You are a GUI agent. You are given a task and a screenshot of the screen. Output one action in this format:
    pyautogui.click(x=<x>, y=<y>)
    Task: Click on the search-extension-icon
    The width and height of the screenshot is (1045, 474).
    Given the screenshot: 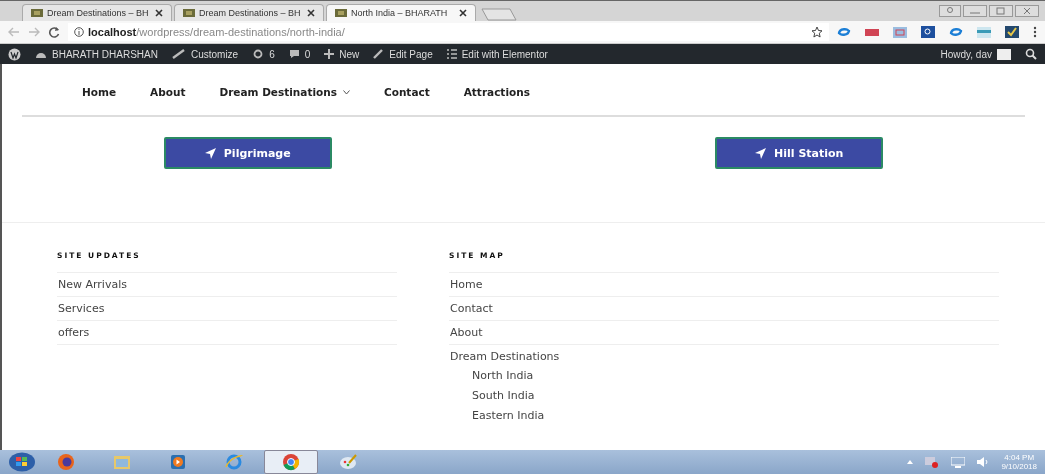 What is the action you would take?
    pyautogui.click(x=928, y=32)
    